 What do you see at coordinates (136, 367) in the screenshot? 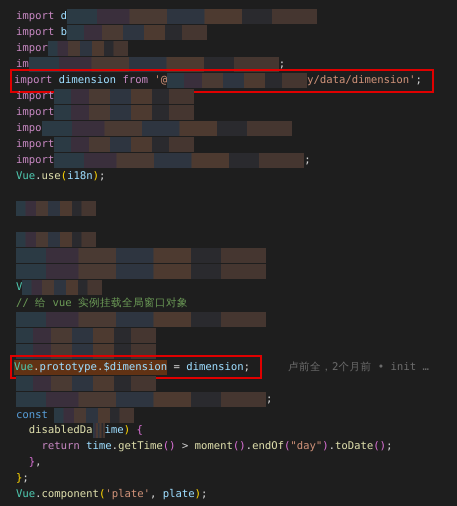
I see `highlight-frame: Vue.prototype.$dimension = dimension;` at bounding box center [136, 367].